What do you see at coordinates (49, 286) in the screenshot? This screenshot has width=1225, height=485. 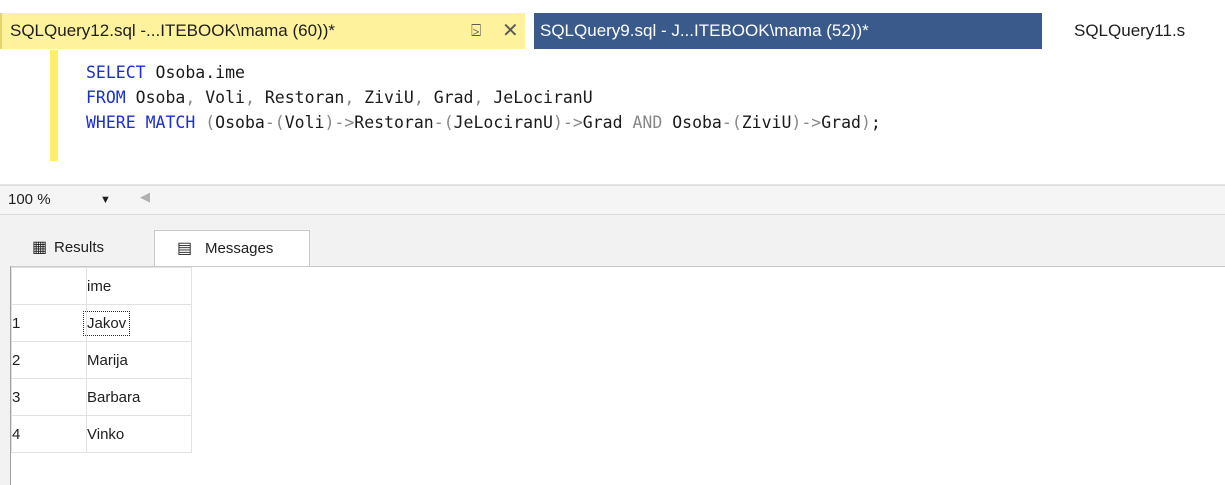 I see `row-header-corner` at bounding box center [49, 286].